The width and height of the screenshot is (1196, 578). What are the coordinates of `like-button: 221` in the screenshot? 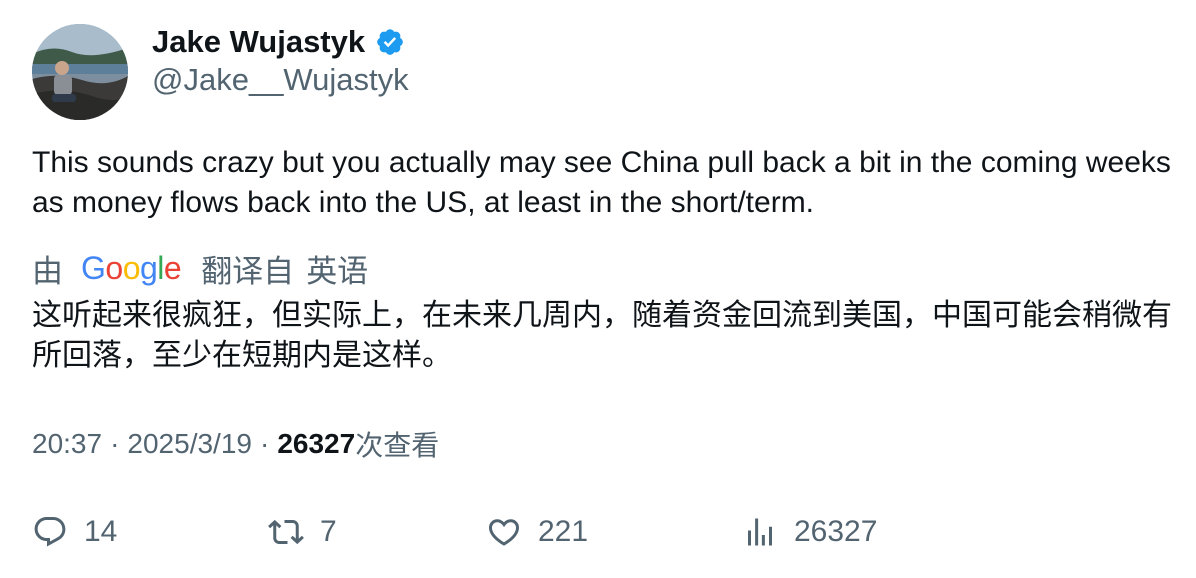 It's located at (537, 532).